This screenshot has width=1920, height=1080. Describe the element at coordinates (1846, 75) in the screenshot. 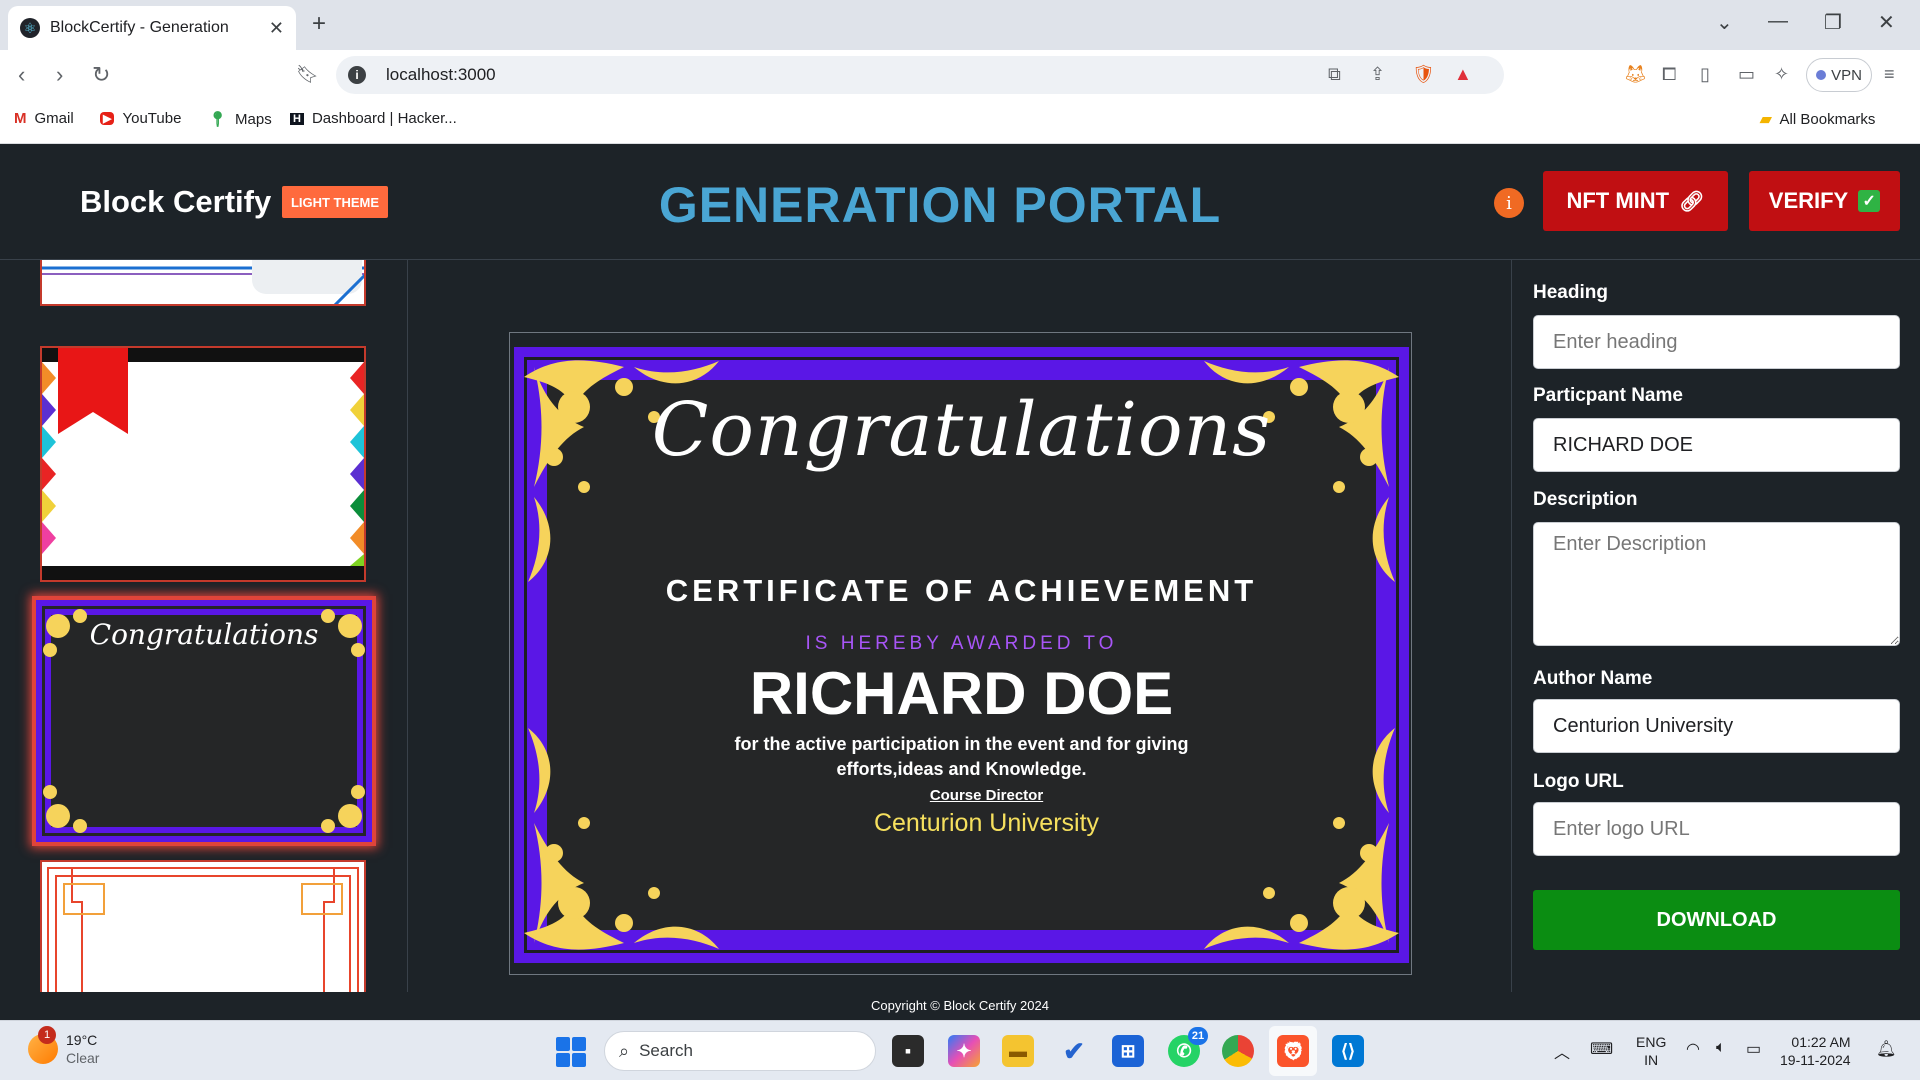

I see `vpn-label: VPN` at that location.